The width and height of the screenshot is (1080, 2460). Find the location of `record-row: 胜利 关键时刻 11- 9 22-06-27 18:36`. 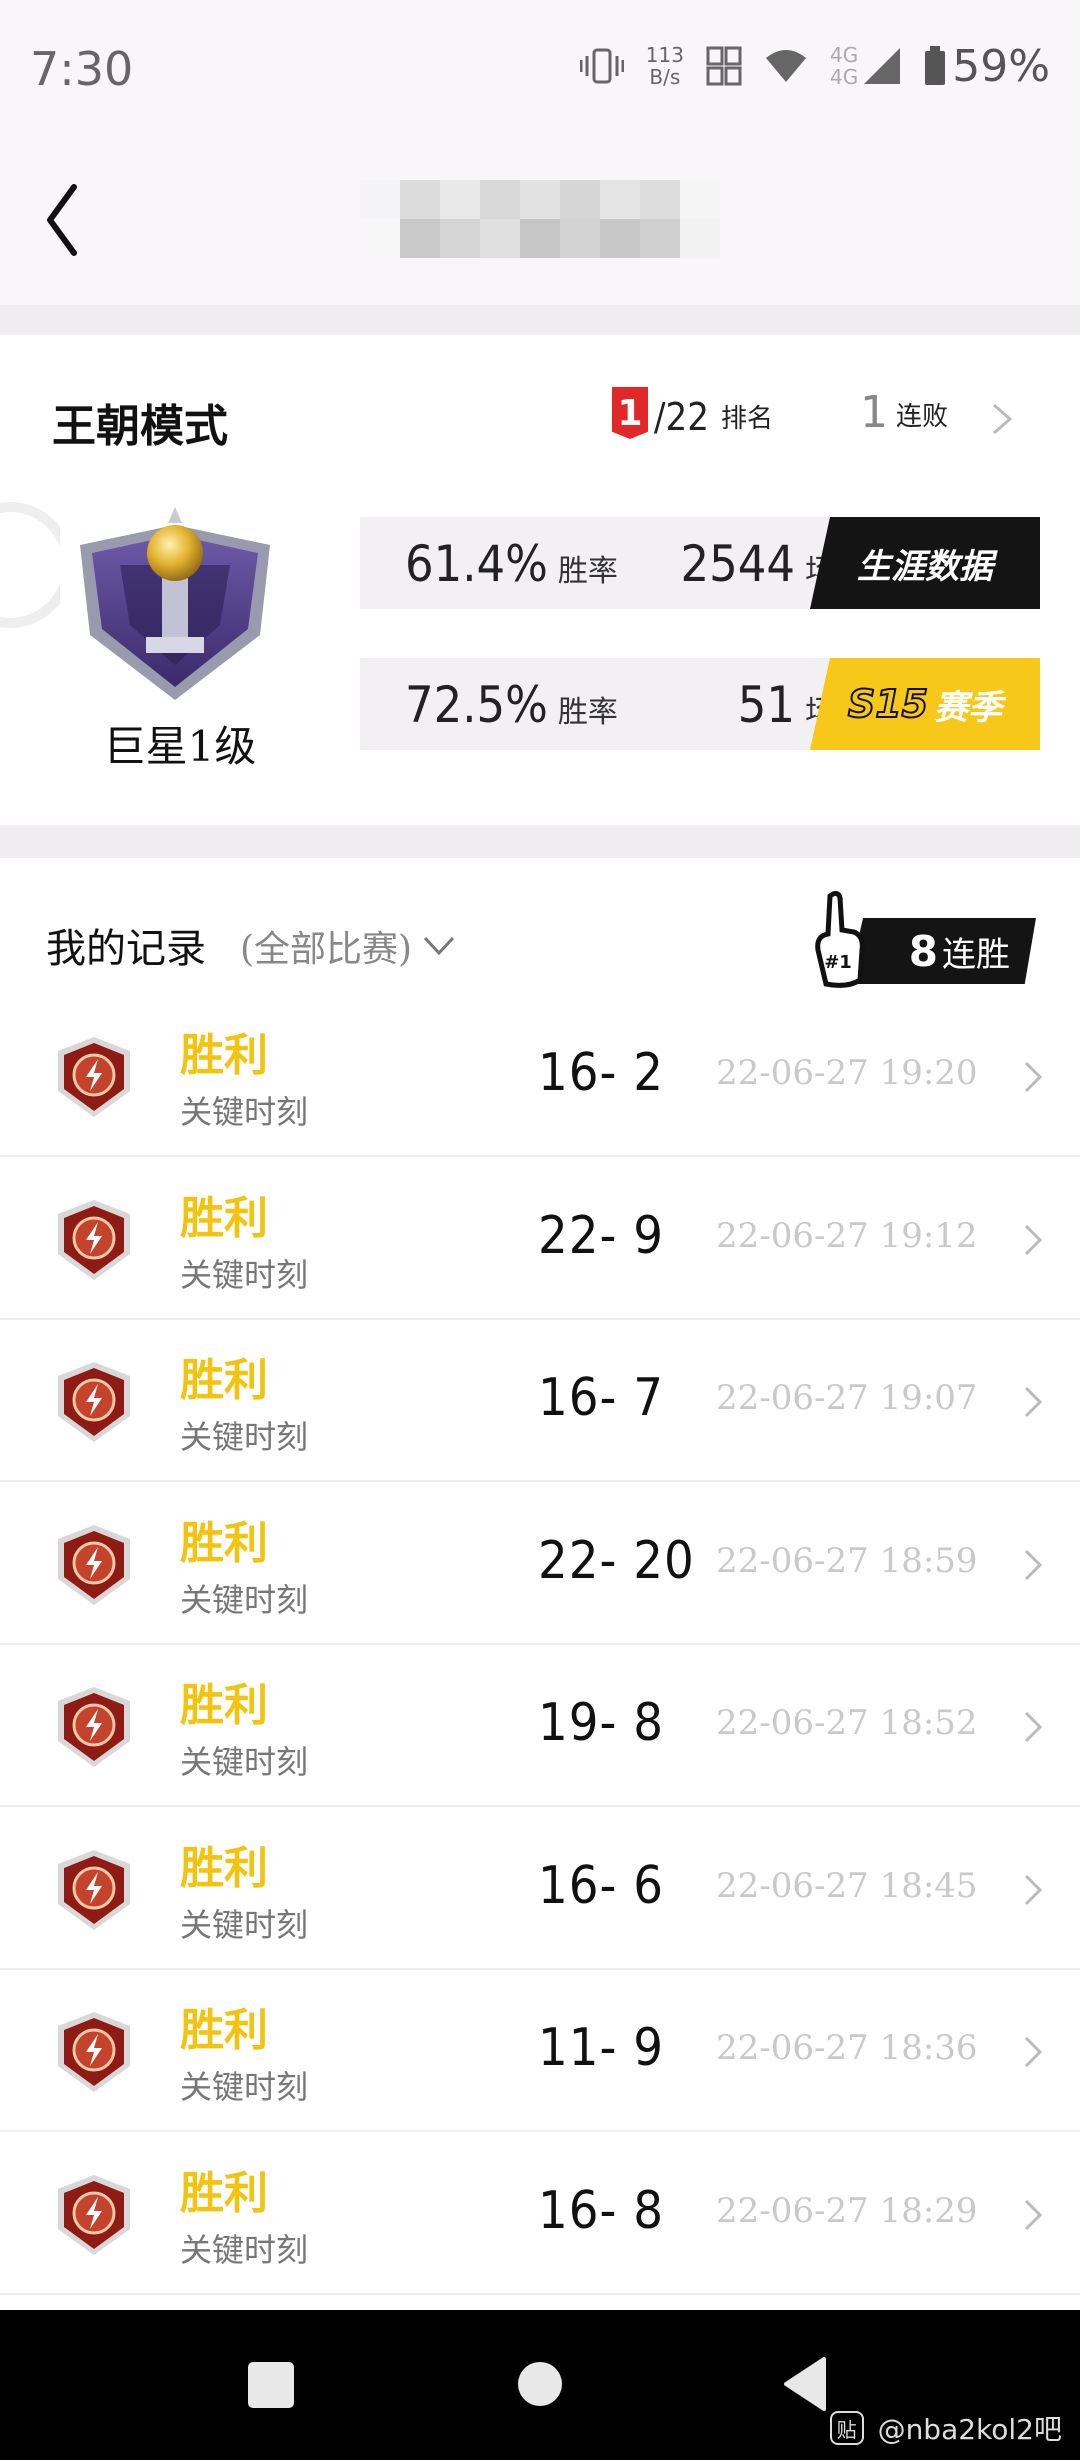

record-row: 胜利 关键时刻 11- 9 22-06-27 18:36 is located at coordinates (540, 2052).